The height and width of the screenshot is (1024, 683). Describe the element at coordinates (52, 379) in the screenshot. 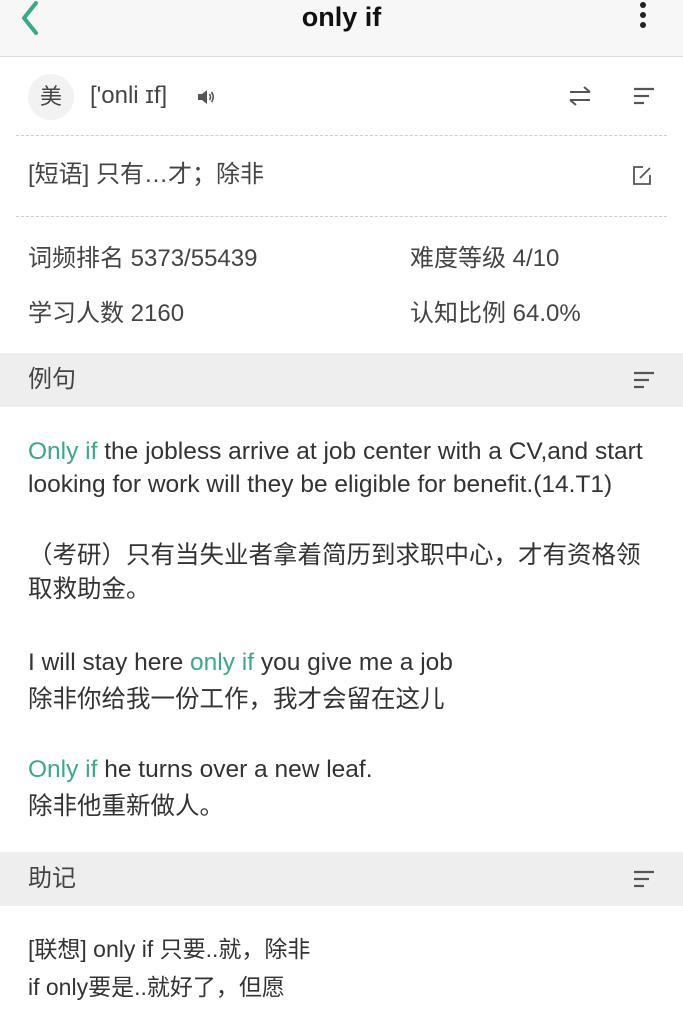

I see `section-title: 例句` at that location.